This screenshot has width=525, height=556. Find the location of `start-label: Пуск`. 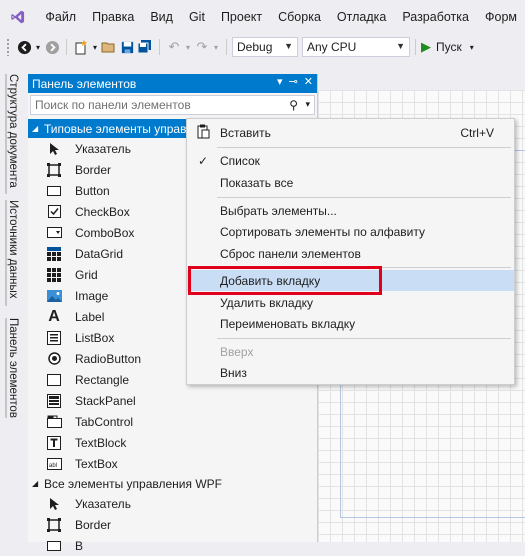

start-label: Пуск is located at coordinates (449, 47).